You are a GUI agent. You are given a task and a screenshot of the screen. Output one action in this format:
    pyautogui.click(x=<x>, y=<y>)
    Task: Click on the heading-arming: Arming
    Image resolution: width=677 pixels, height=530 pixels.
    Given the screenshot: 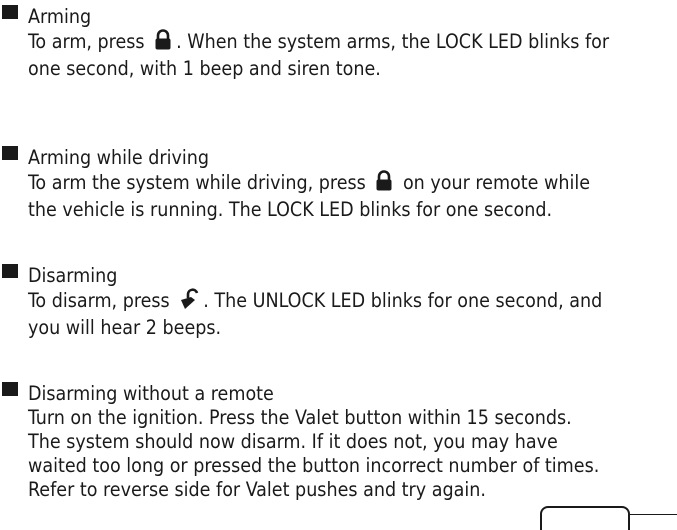 What is the action you would take?
    pyautogui.click(x=338, y=17)
    